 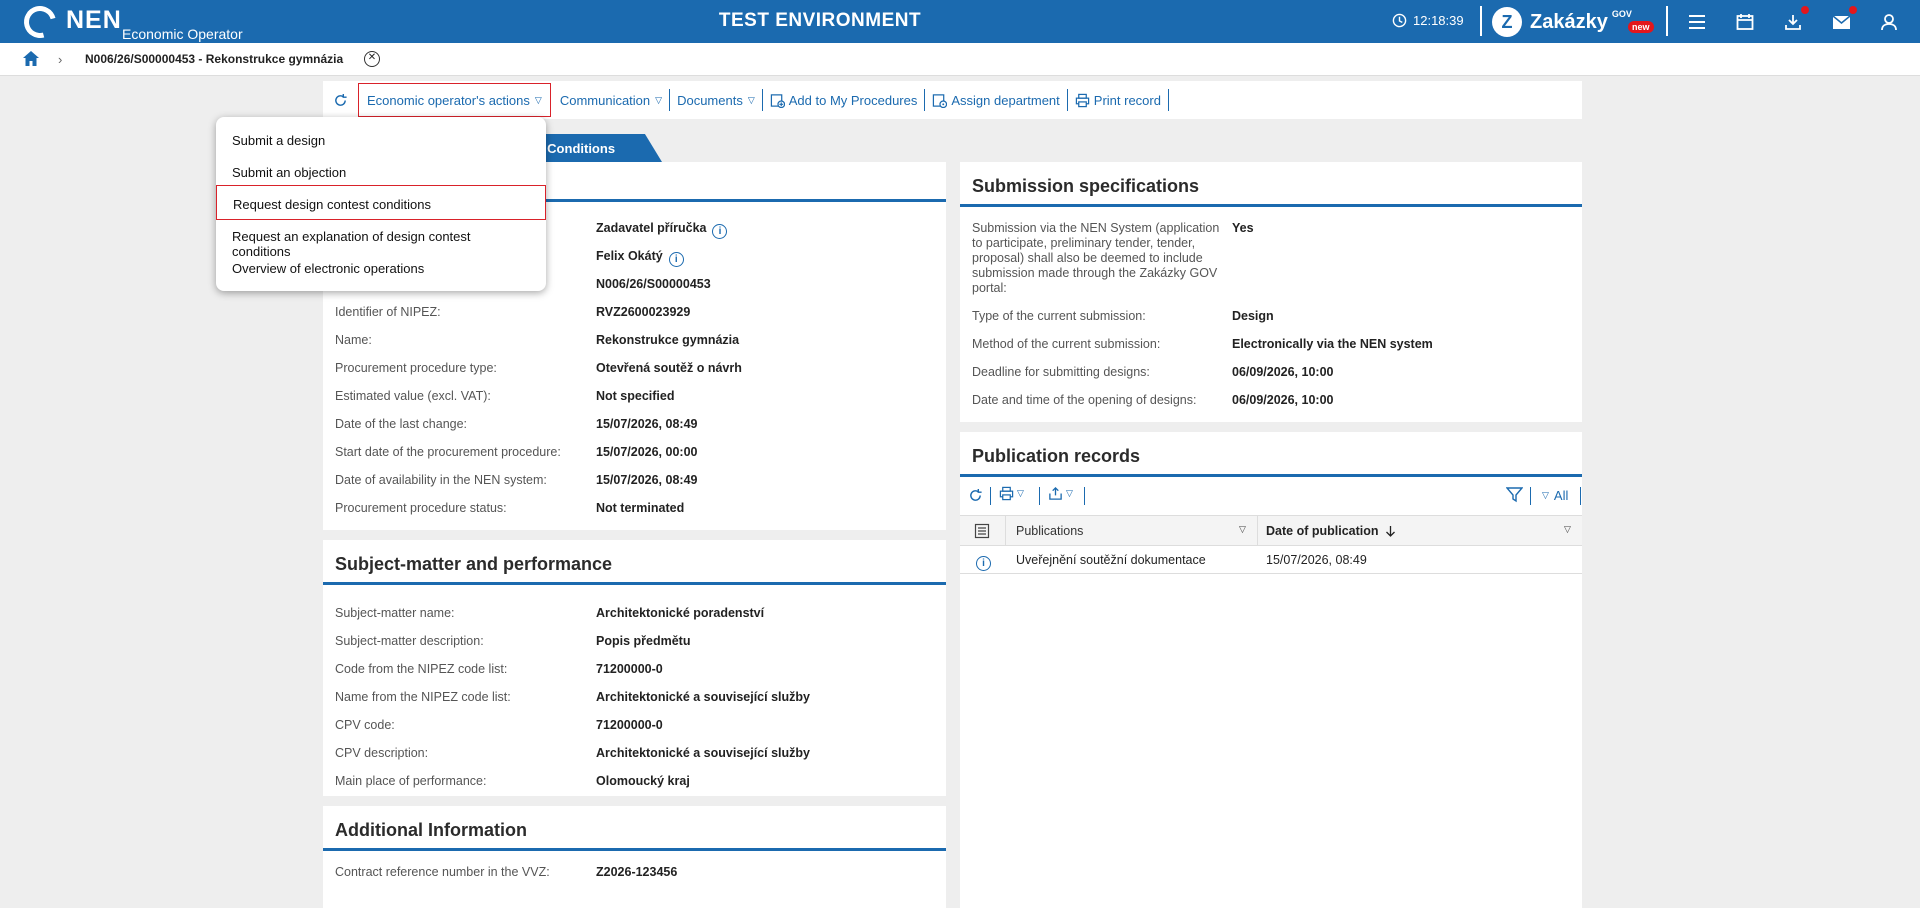 What do you see at coordinates (1507, 22) in the screenshot?
I see `zakazky-logo-icon: Z` at bounding box center [1507, 22].